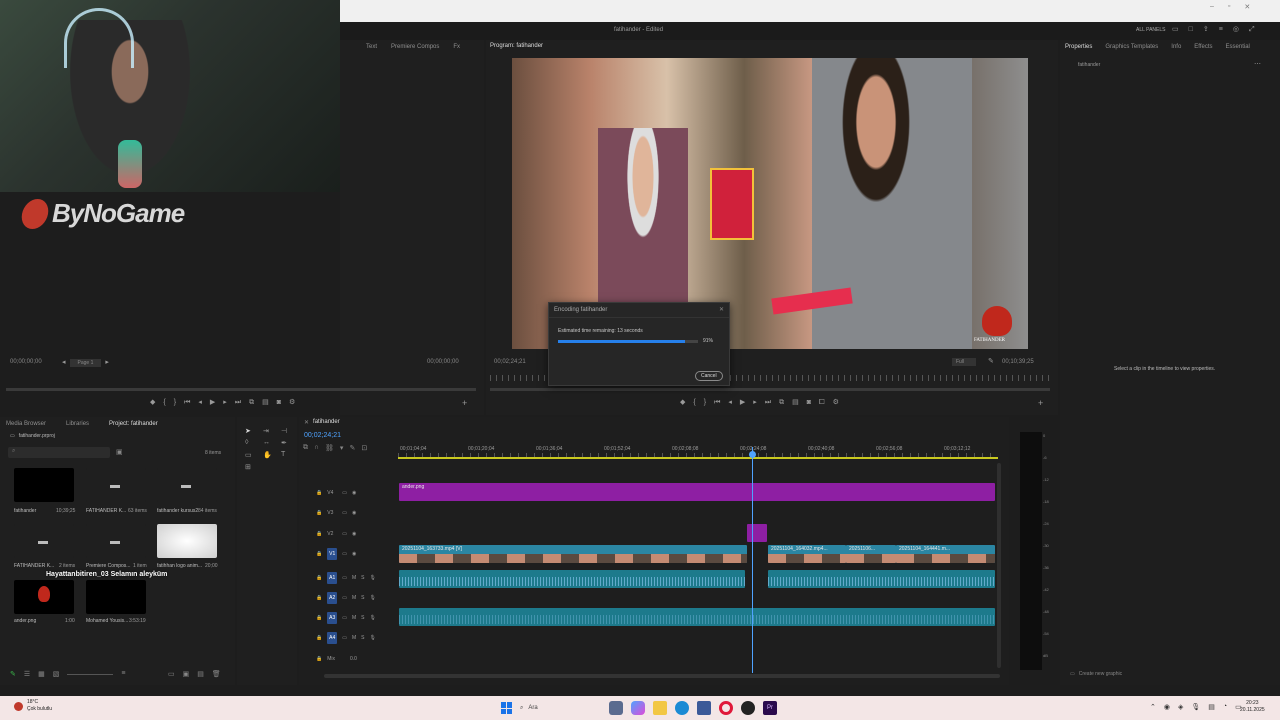 Image resolution: width=1280 pixels, height=720 pixels. I want to click on share-icon: ⇪, so click(1206, 30).